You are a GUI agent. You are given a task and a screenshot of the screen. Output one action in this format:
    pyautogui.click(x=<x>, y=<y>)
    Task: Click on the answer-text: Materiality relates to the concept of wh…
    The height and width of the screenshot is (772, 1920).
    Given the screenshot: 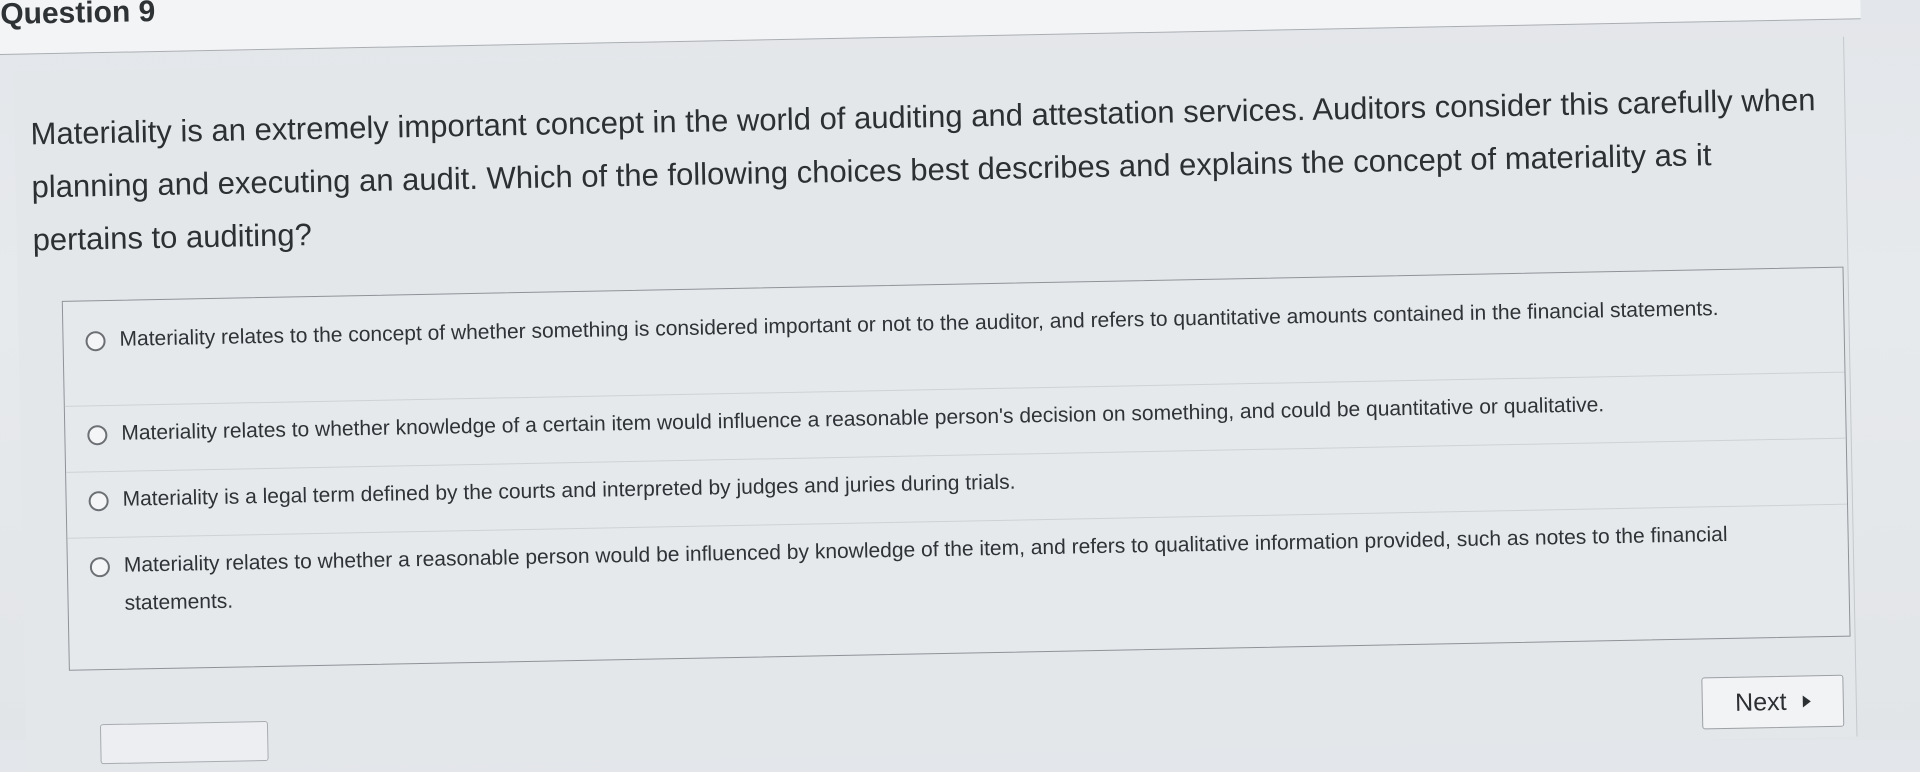 What is the action you would take?
    pyautogui.click(x=919, y=324)
    